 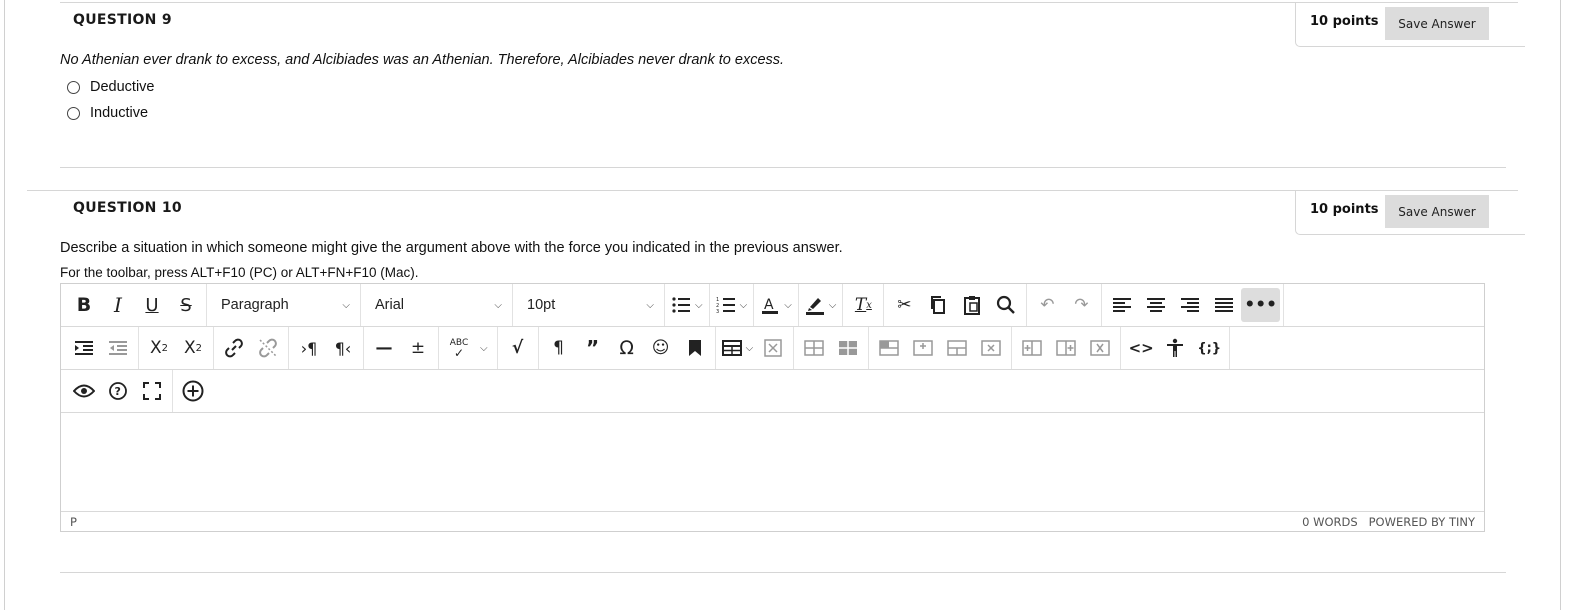 What do you see at coordinates (957, 348) in the screenshot?
I see `insert-col-icon` at bounding box center [957, 348].